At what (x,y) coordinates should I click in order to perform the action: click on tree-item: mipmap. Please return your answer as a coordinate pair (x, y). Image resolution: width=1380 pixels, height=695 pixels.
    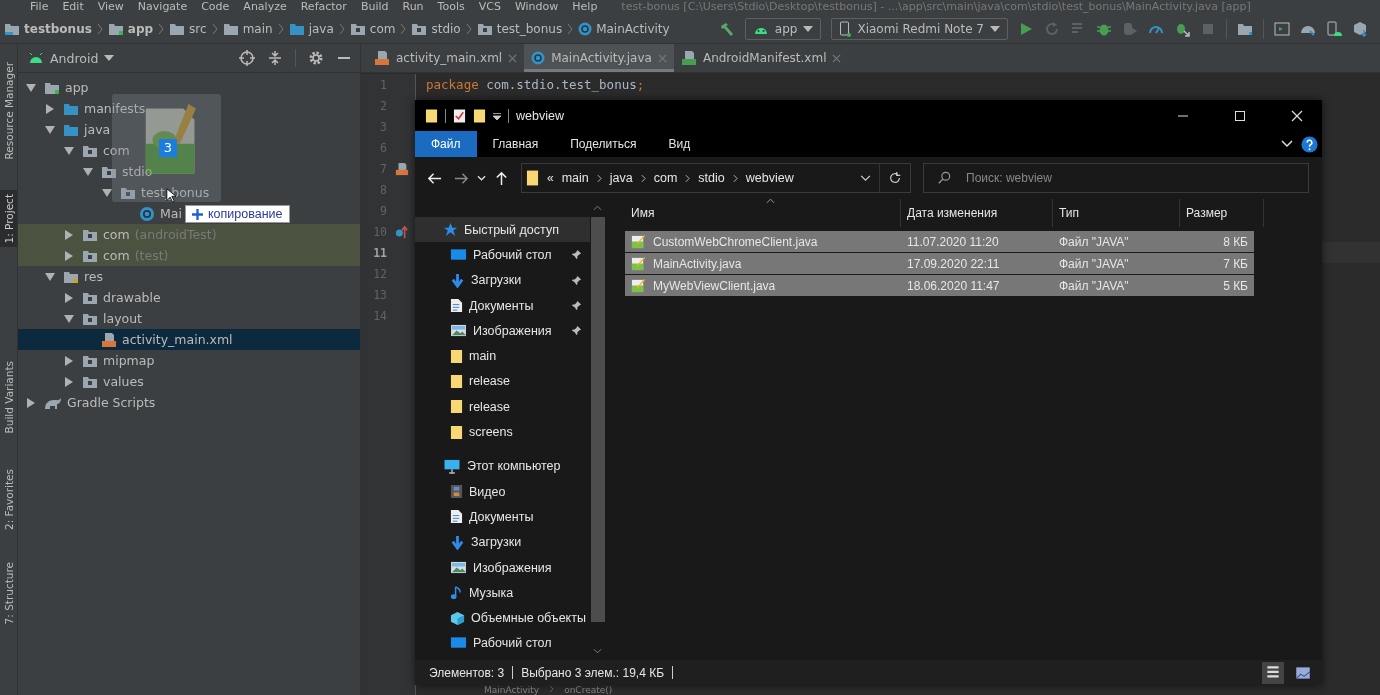
    Looking at the image, I should click on (86, 360).